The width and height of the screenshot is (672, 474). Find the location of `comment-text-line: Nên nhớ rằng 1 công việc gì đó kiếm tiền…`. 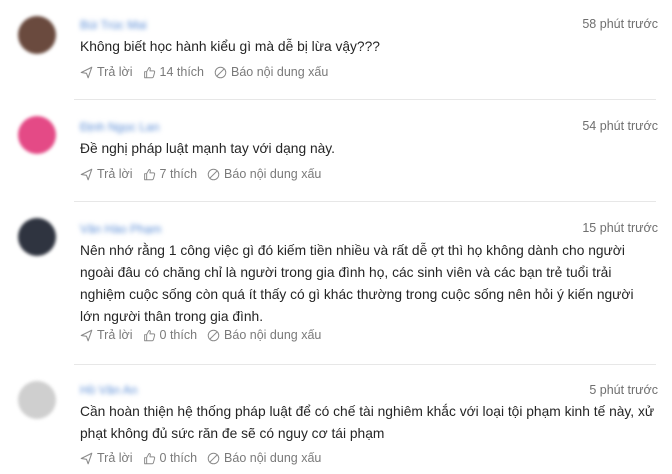

comment-text-line: Nên nhớ rằng 1 công việc gì đó kiếm tiền… is located at coordinates (352, 250).